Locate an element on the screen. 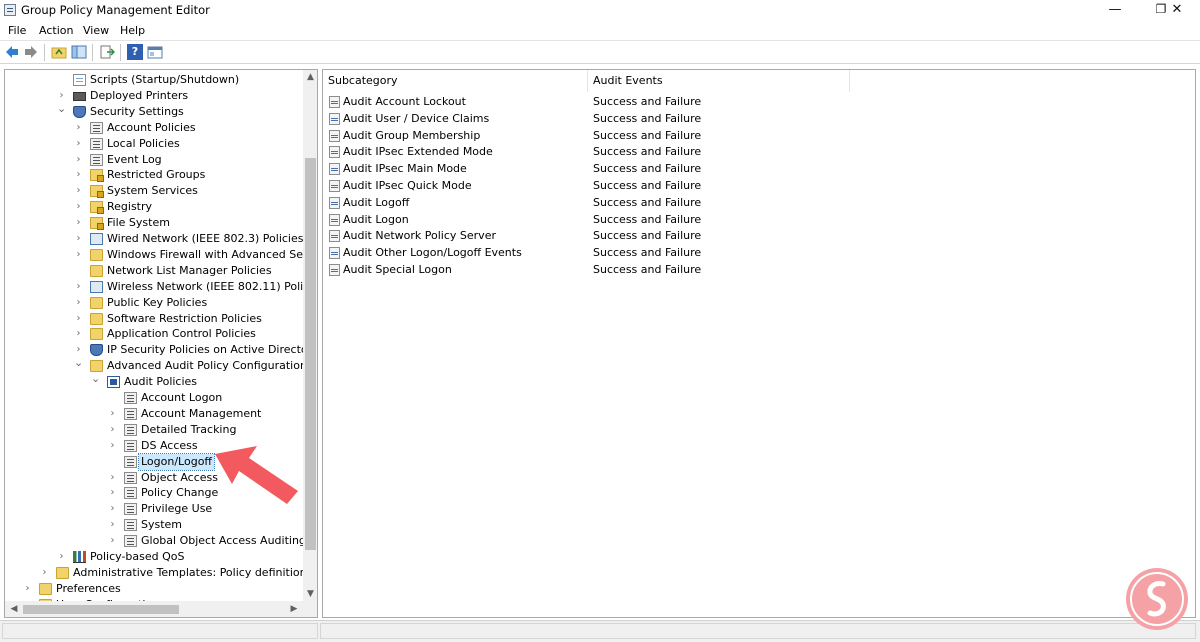 The width and height of the screenshot is (1200, 642). list-item: Audit Special Logon Success and Failure is located at coordinates (758, 270).